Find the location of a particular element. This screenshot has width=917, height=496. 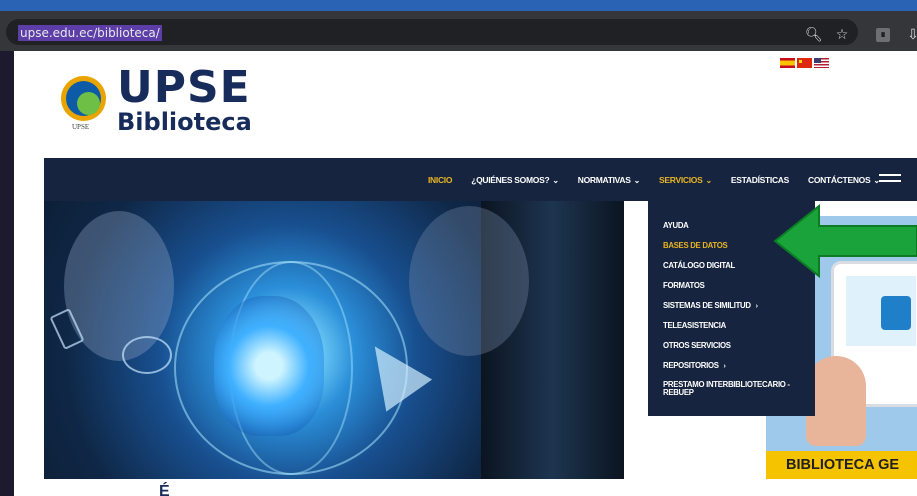

star-icon: ☆ is located at coordinates (842, 35).